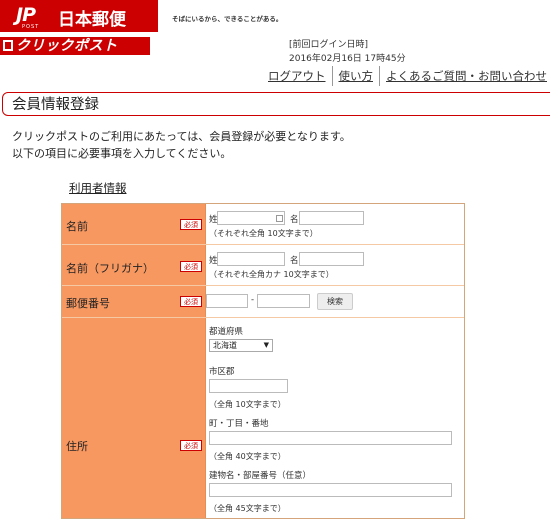  Describe the element at coordinates (279, 218) in the screenshot. I see `input-helper-icon` at that location.